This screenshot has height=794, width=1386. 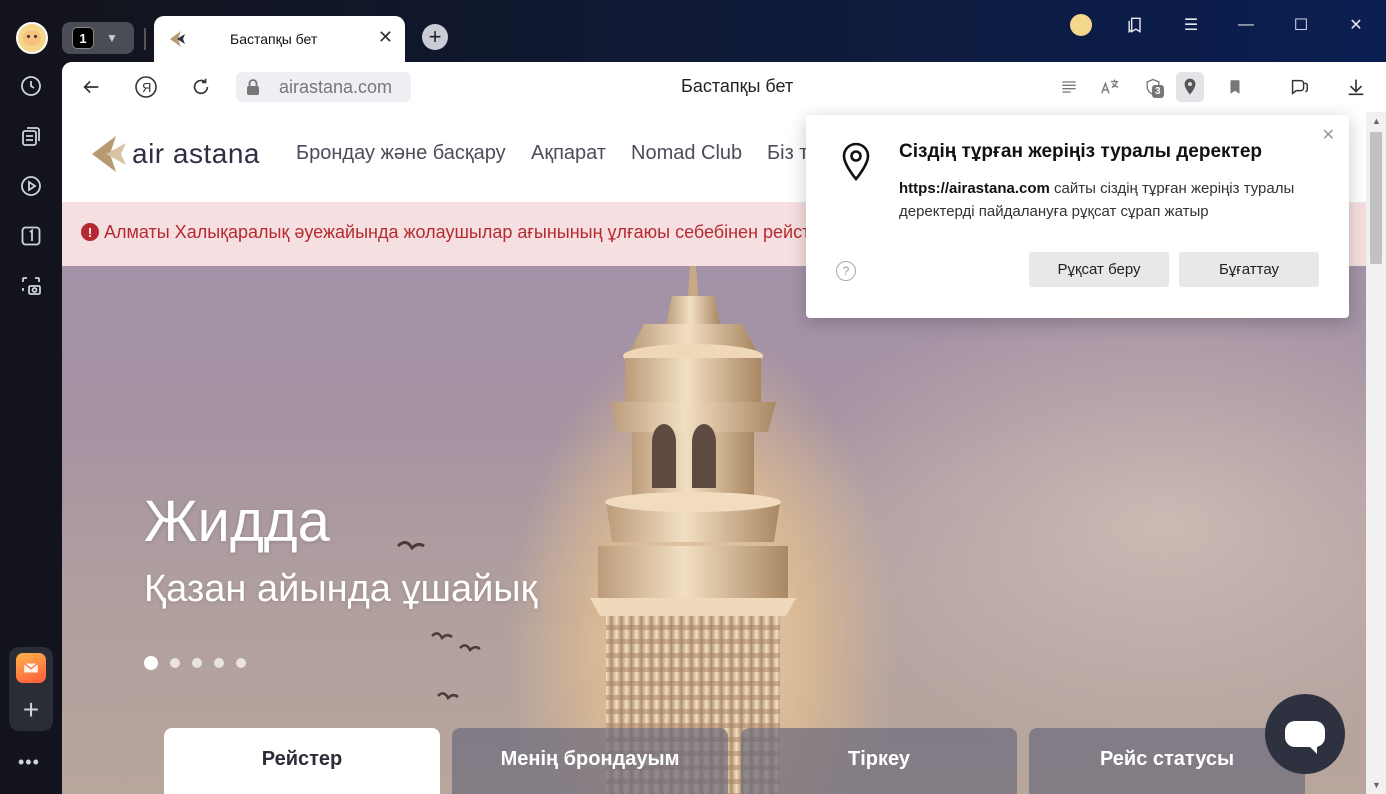 I want to click on close-tab-icon: ✕, so click(x=385, y=37).